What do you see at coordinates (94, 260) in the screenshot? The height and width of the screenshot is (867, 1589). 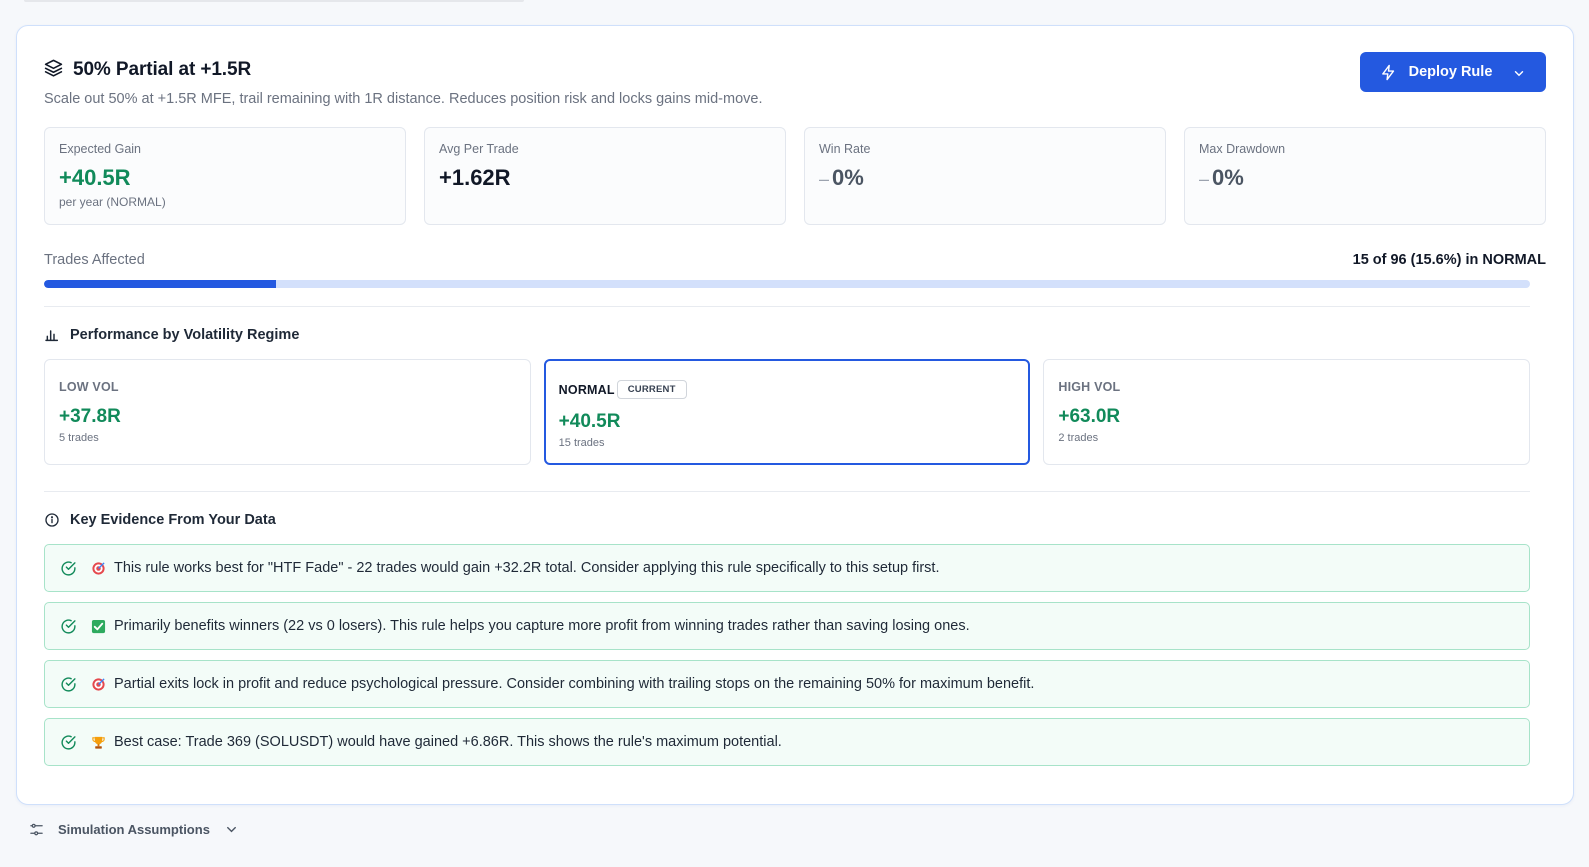 I see `trades-affected-label: Trades Affected` at bounding box center [94, 260].